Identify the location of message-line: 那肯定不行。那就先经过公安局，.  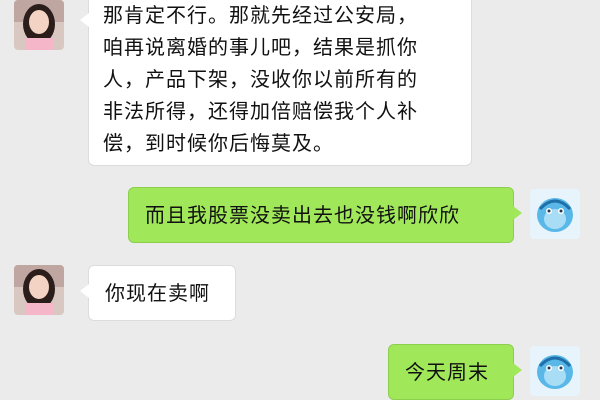
(260, 15).